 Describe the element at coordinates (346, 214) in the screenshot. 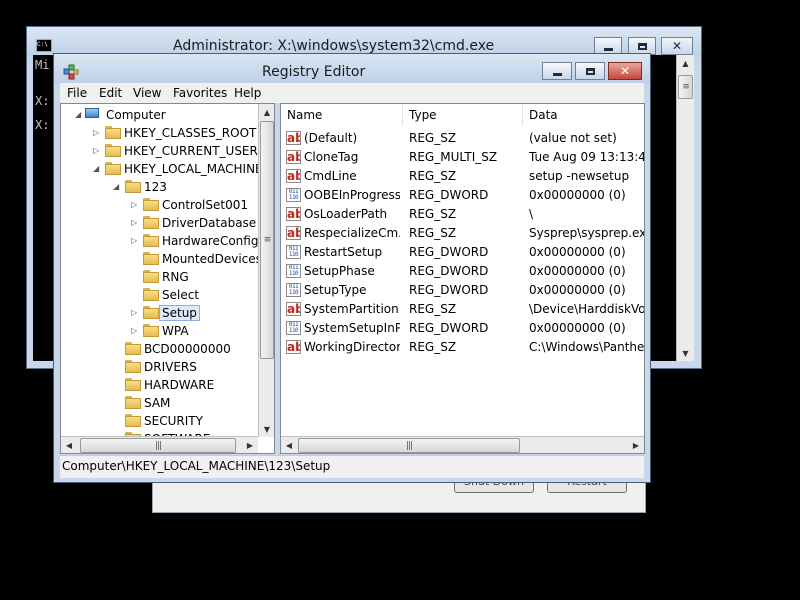

I see `value-name: OsLoaderPath` at that location.